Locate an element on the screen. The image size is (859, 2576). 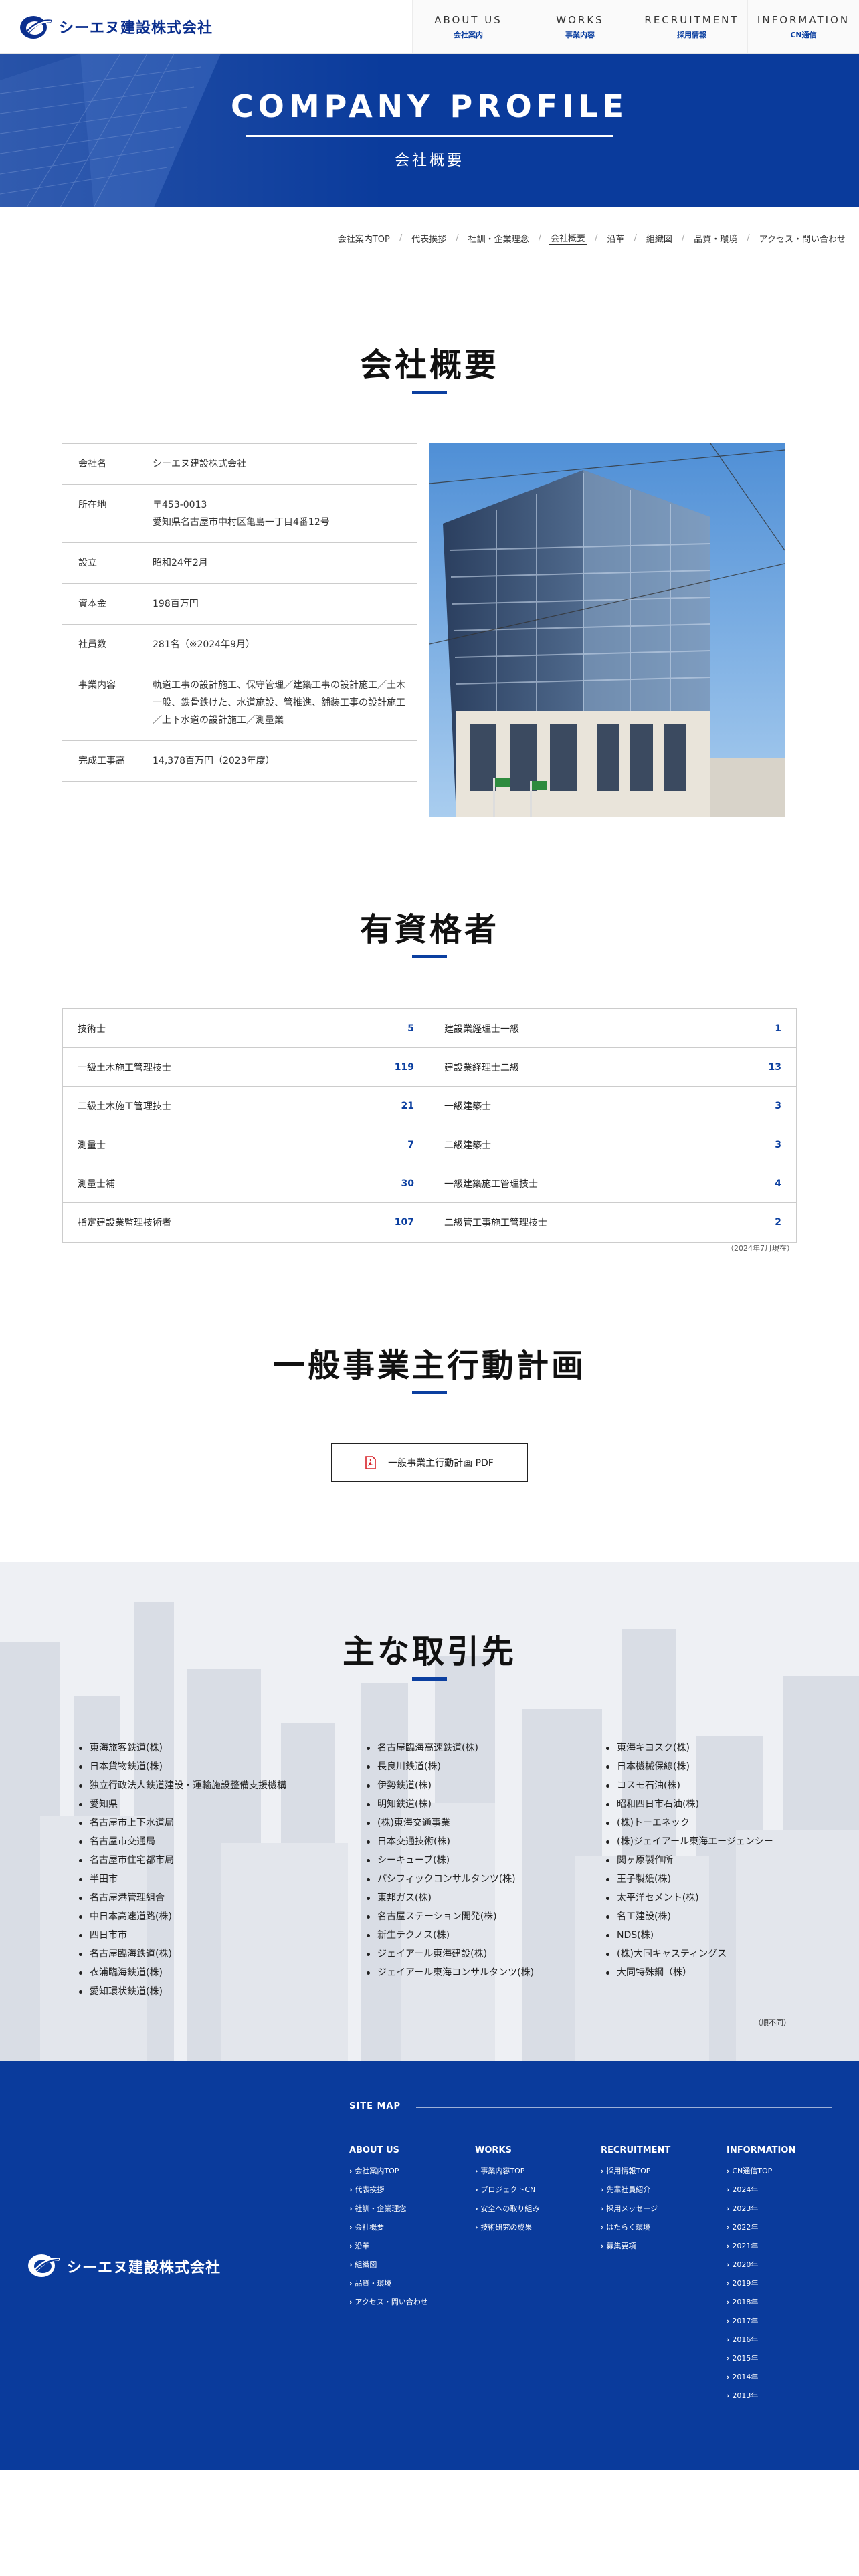
footer-col-heading: RECRUITMENT is located at coordinates (636, 2150).